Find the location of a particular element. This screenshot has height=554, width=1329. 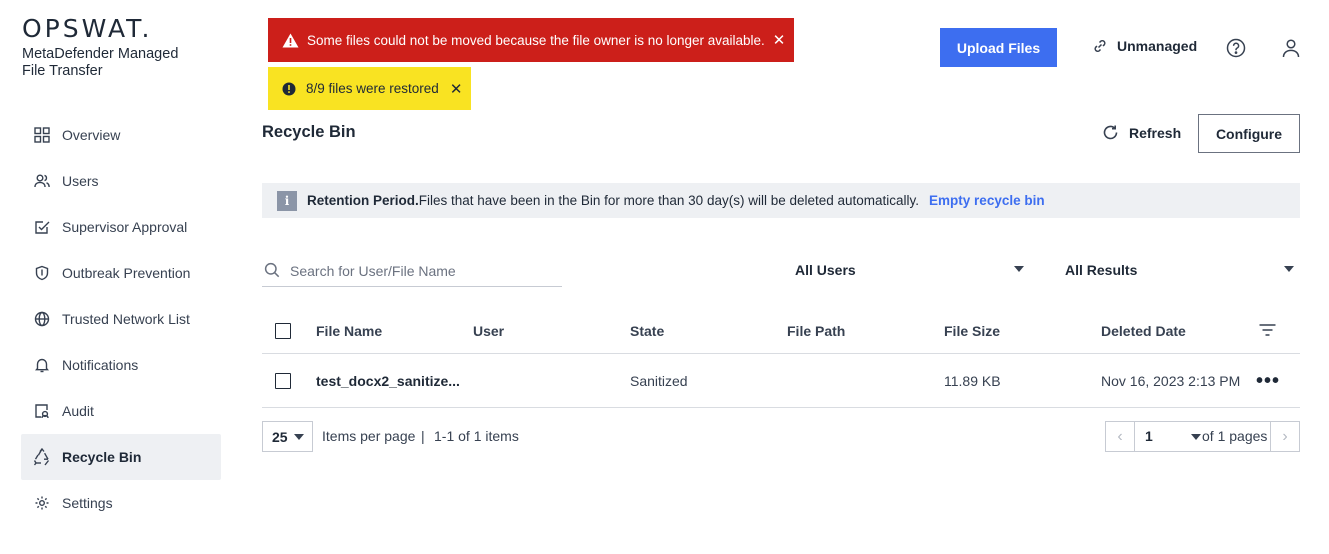

sidebar-item-overview: Overview is located at coordinates (121, 135).